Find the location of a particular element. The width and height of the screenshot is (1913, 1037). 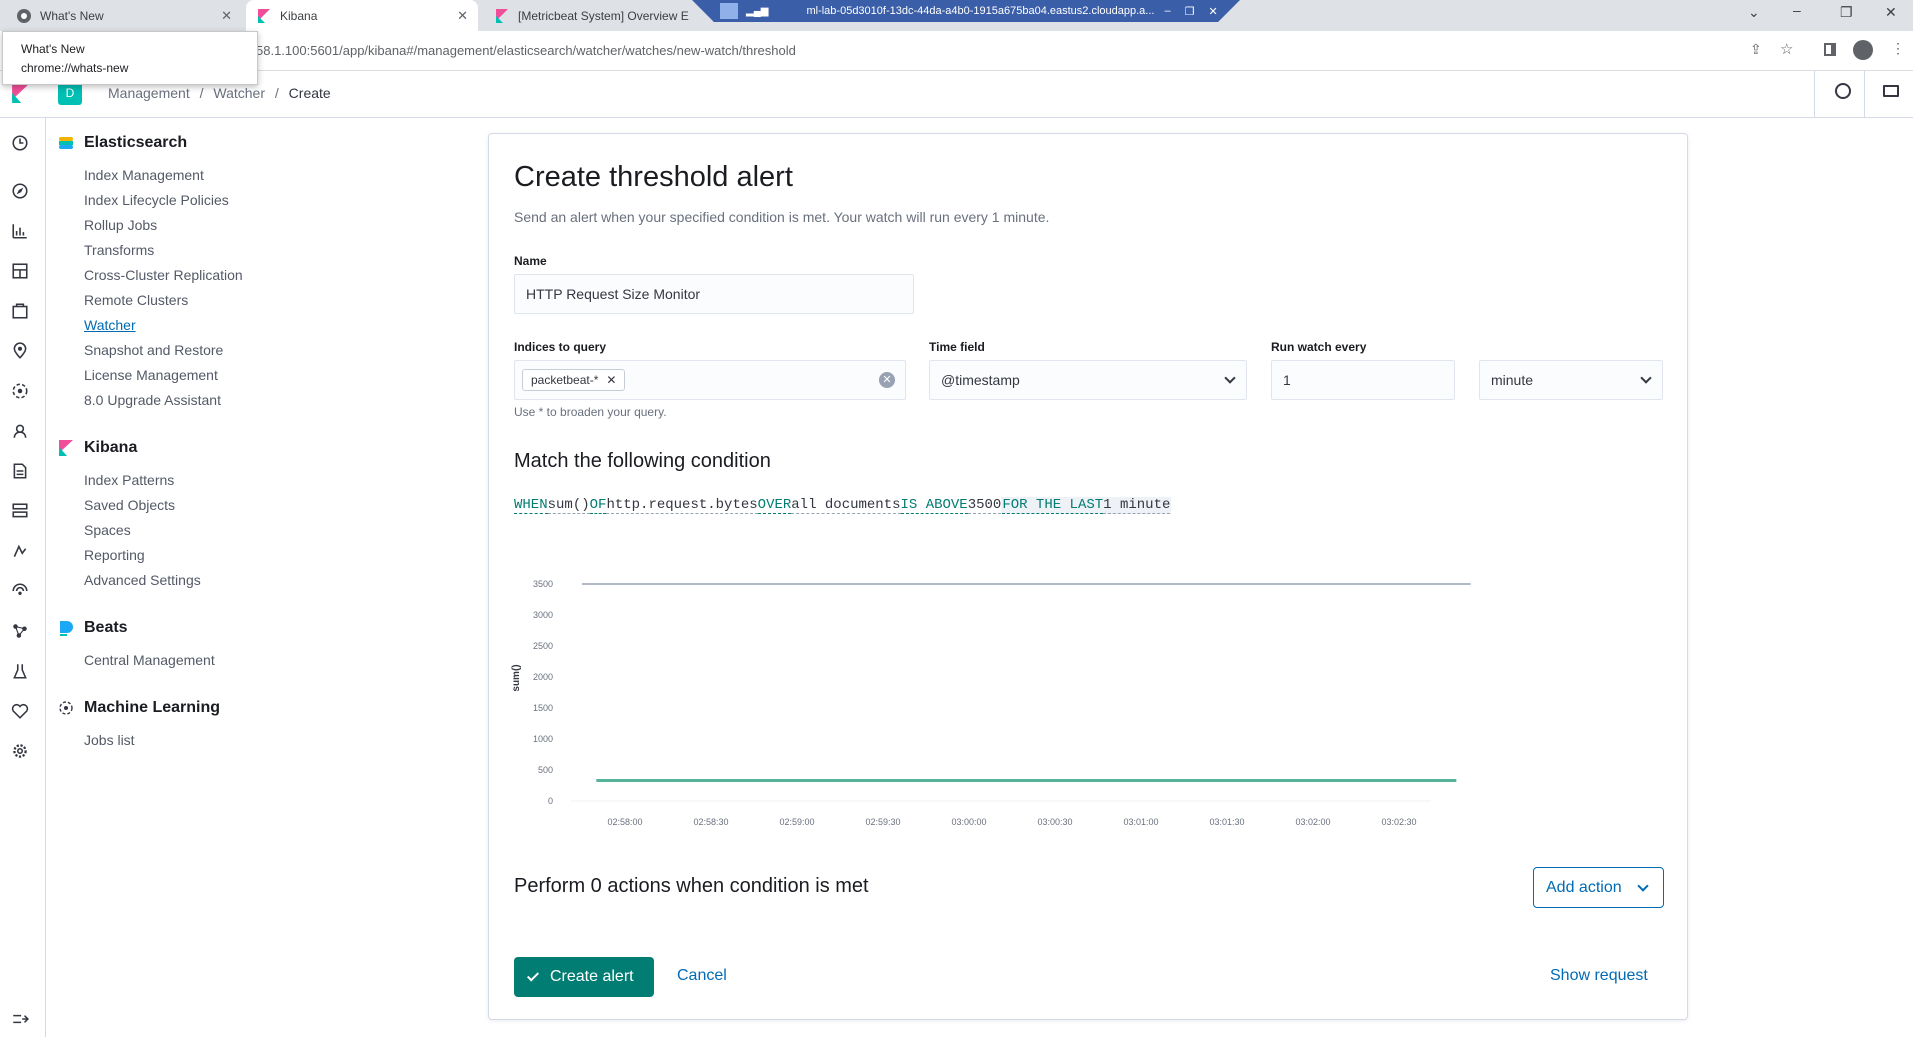

canvas-icon is located at coordinates (20, 311).